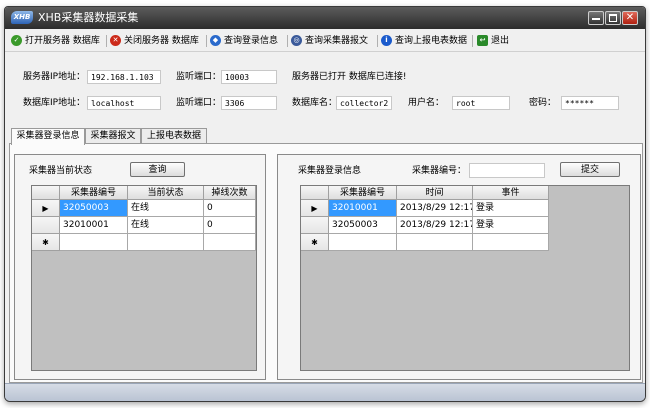  I want to click on close-button: ✕, so click(630, 18).